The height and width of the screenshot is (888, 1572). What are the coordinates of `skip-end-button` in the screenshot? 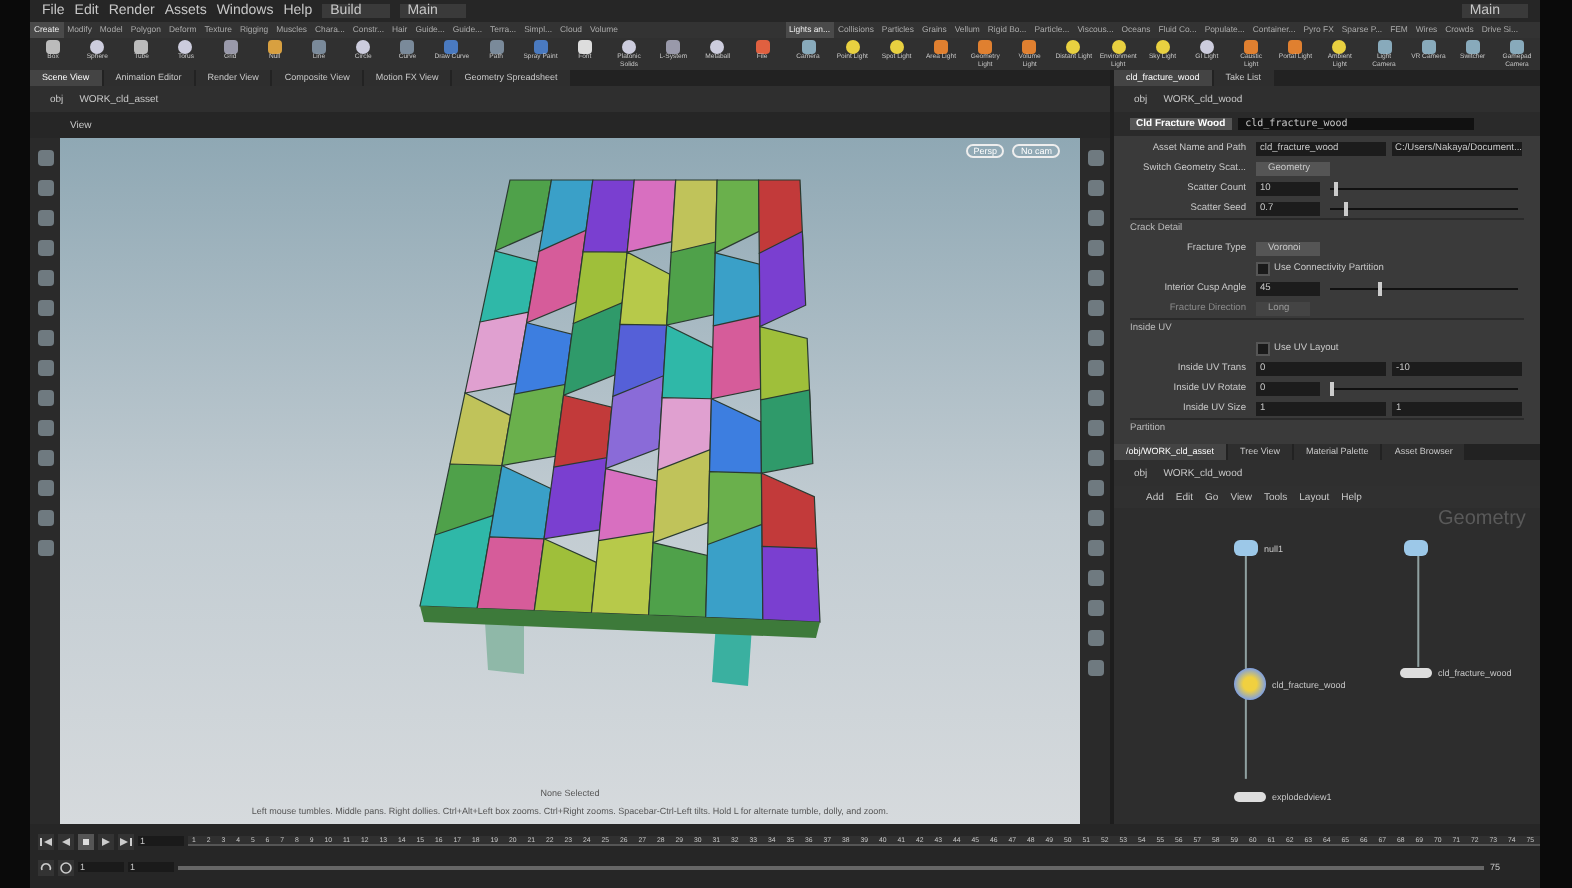 It's located at (126, 841).